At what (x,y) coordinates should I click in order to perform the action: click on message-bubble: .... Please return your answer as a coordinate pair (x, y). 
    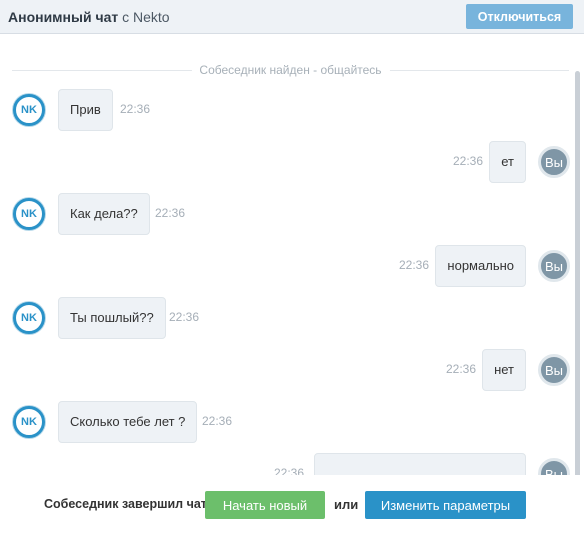
    Looking at the image, I should click on (420, 464).